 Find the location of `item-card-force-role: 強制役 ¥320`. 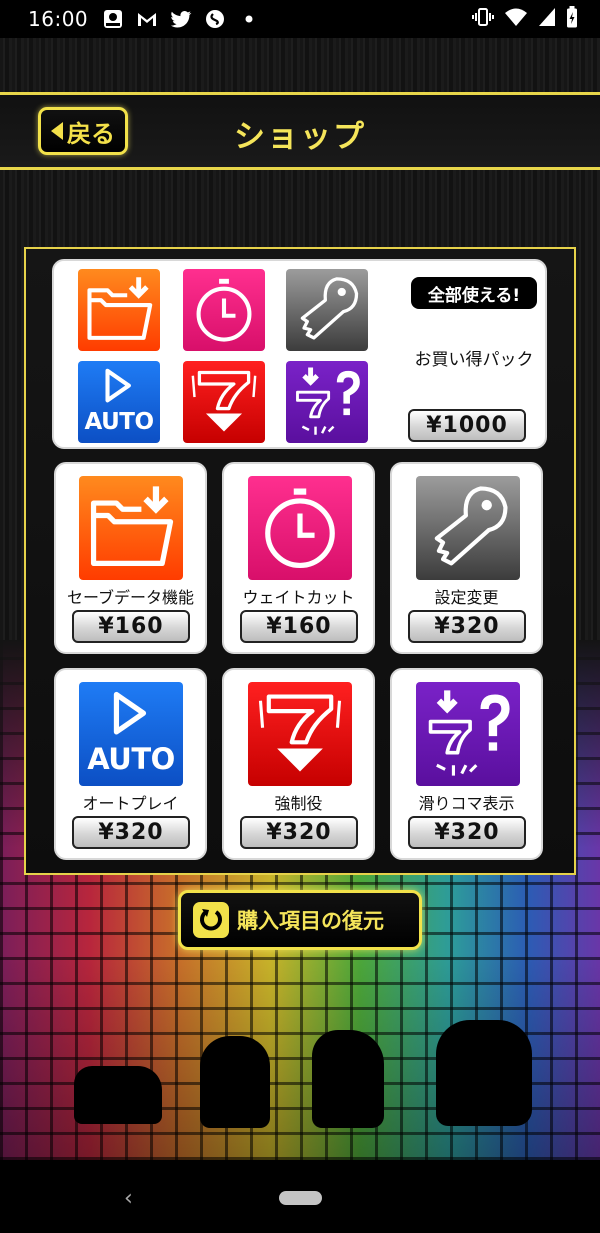

item-card-force-role: 強制役 ¥320 is located at coordinates (298, 764).